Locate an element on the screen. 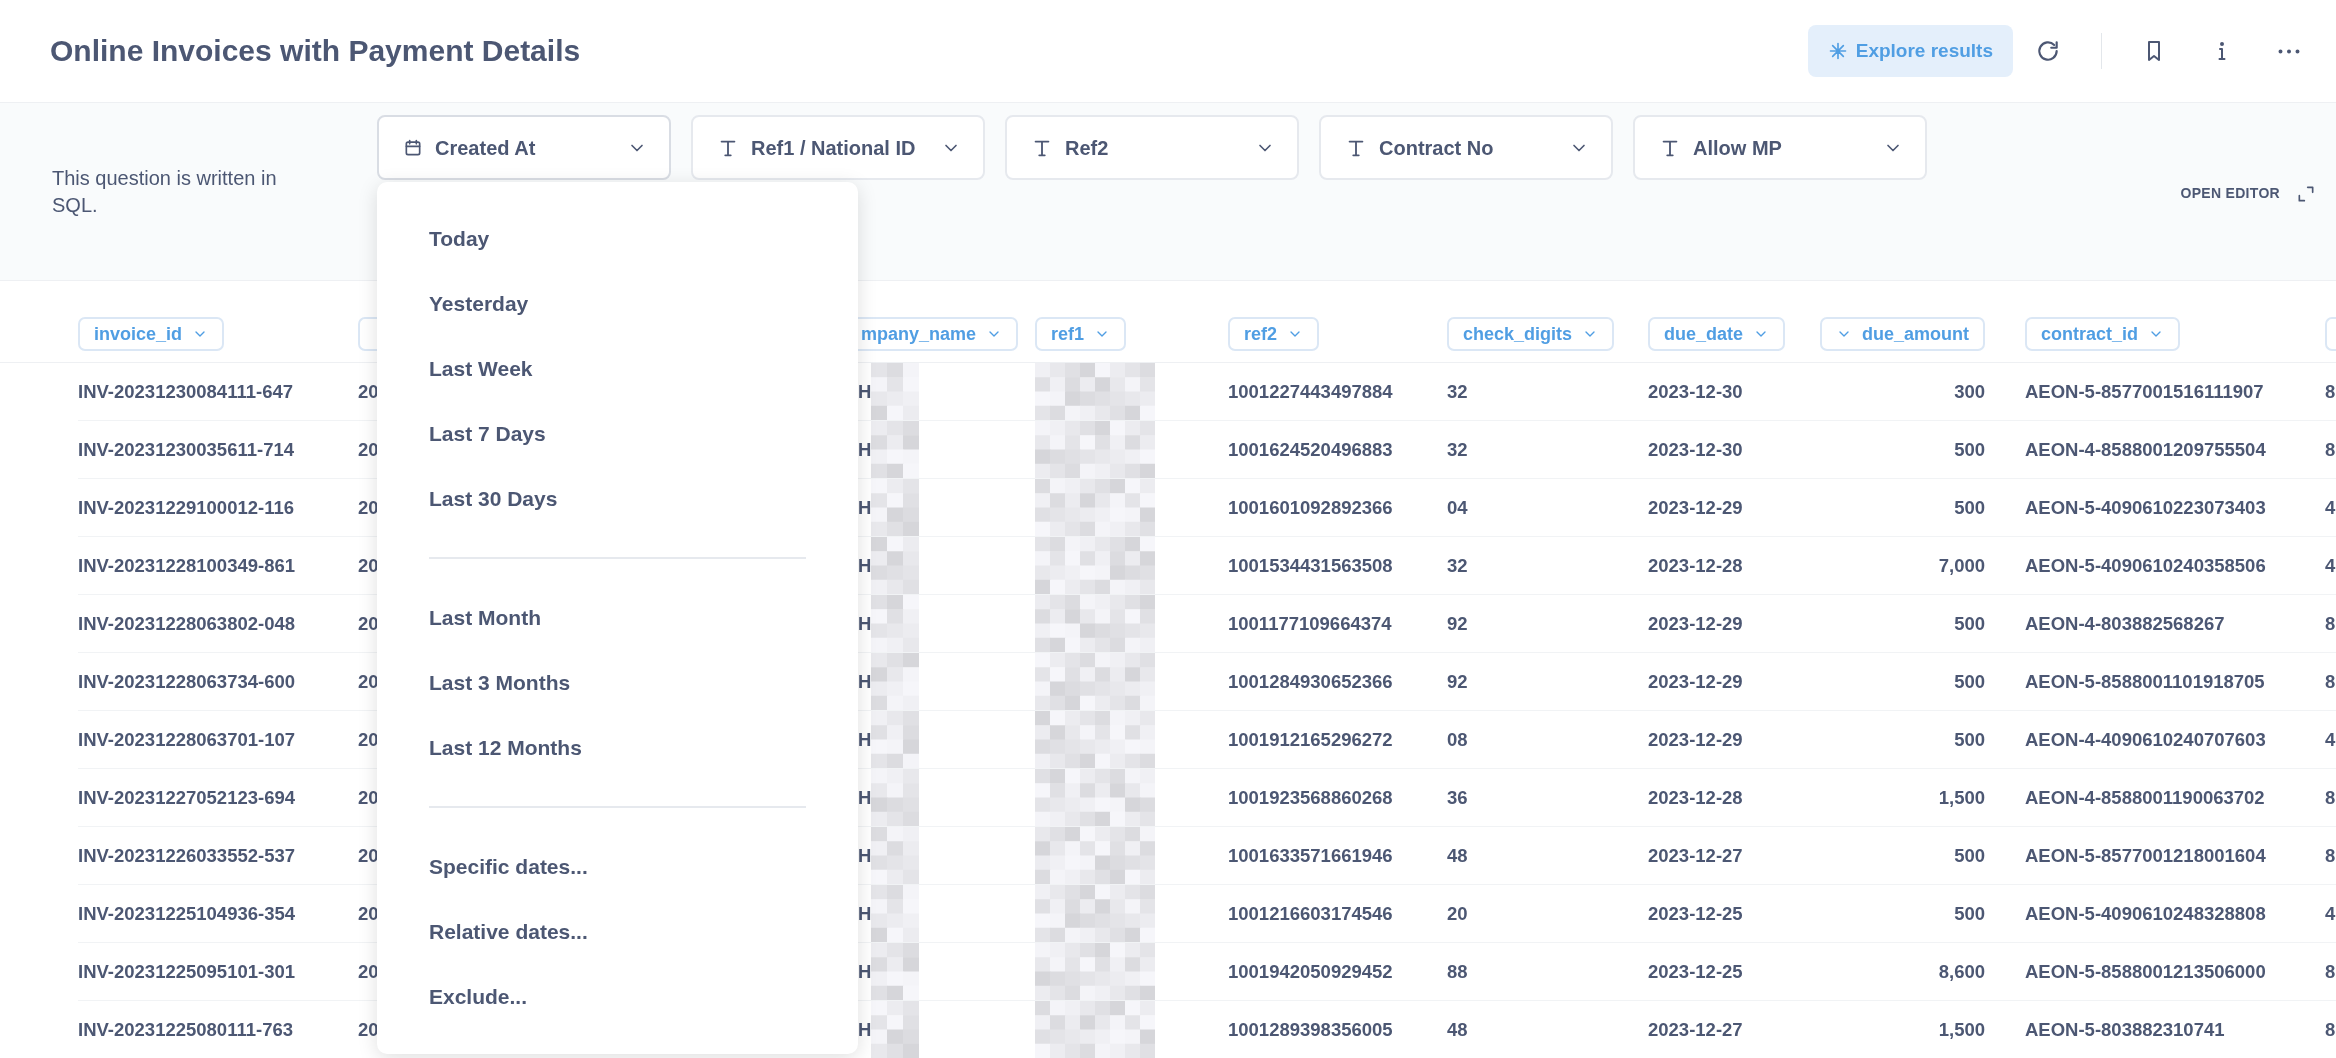 This screenshot has height=1058, width=2336. table-cell-text: 1001912165296272 is located at coordinates (1310, 739).